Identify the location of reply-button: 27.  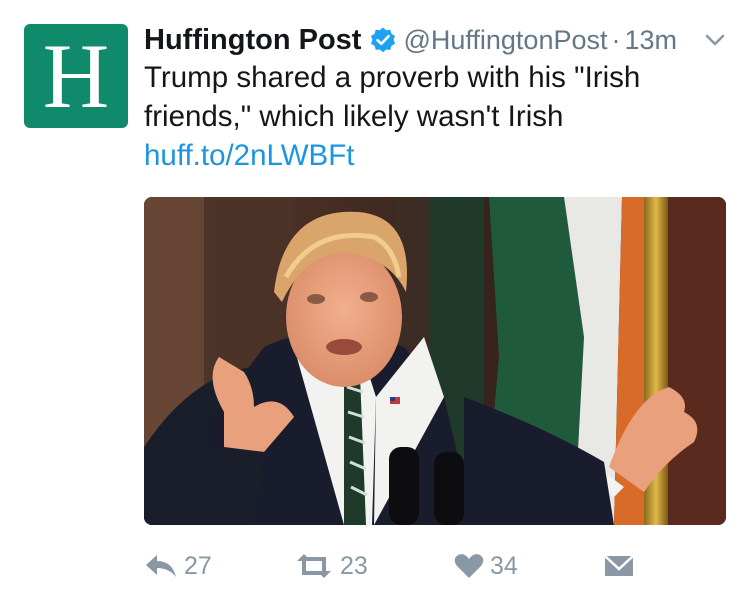
(219, 566).